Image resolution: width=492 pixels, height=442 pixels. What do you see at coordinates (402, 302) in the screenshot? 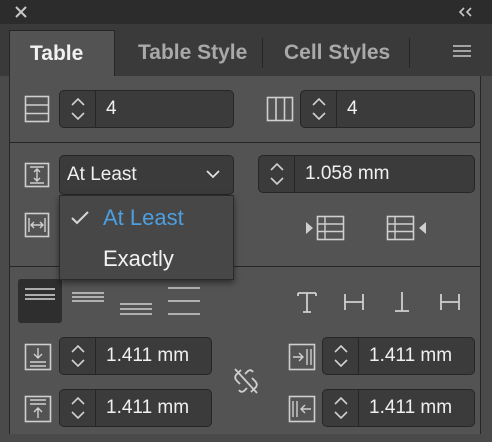
I see `baseline-icon` at bounding box center [402, 302].